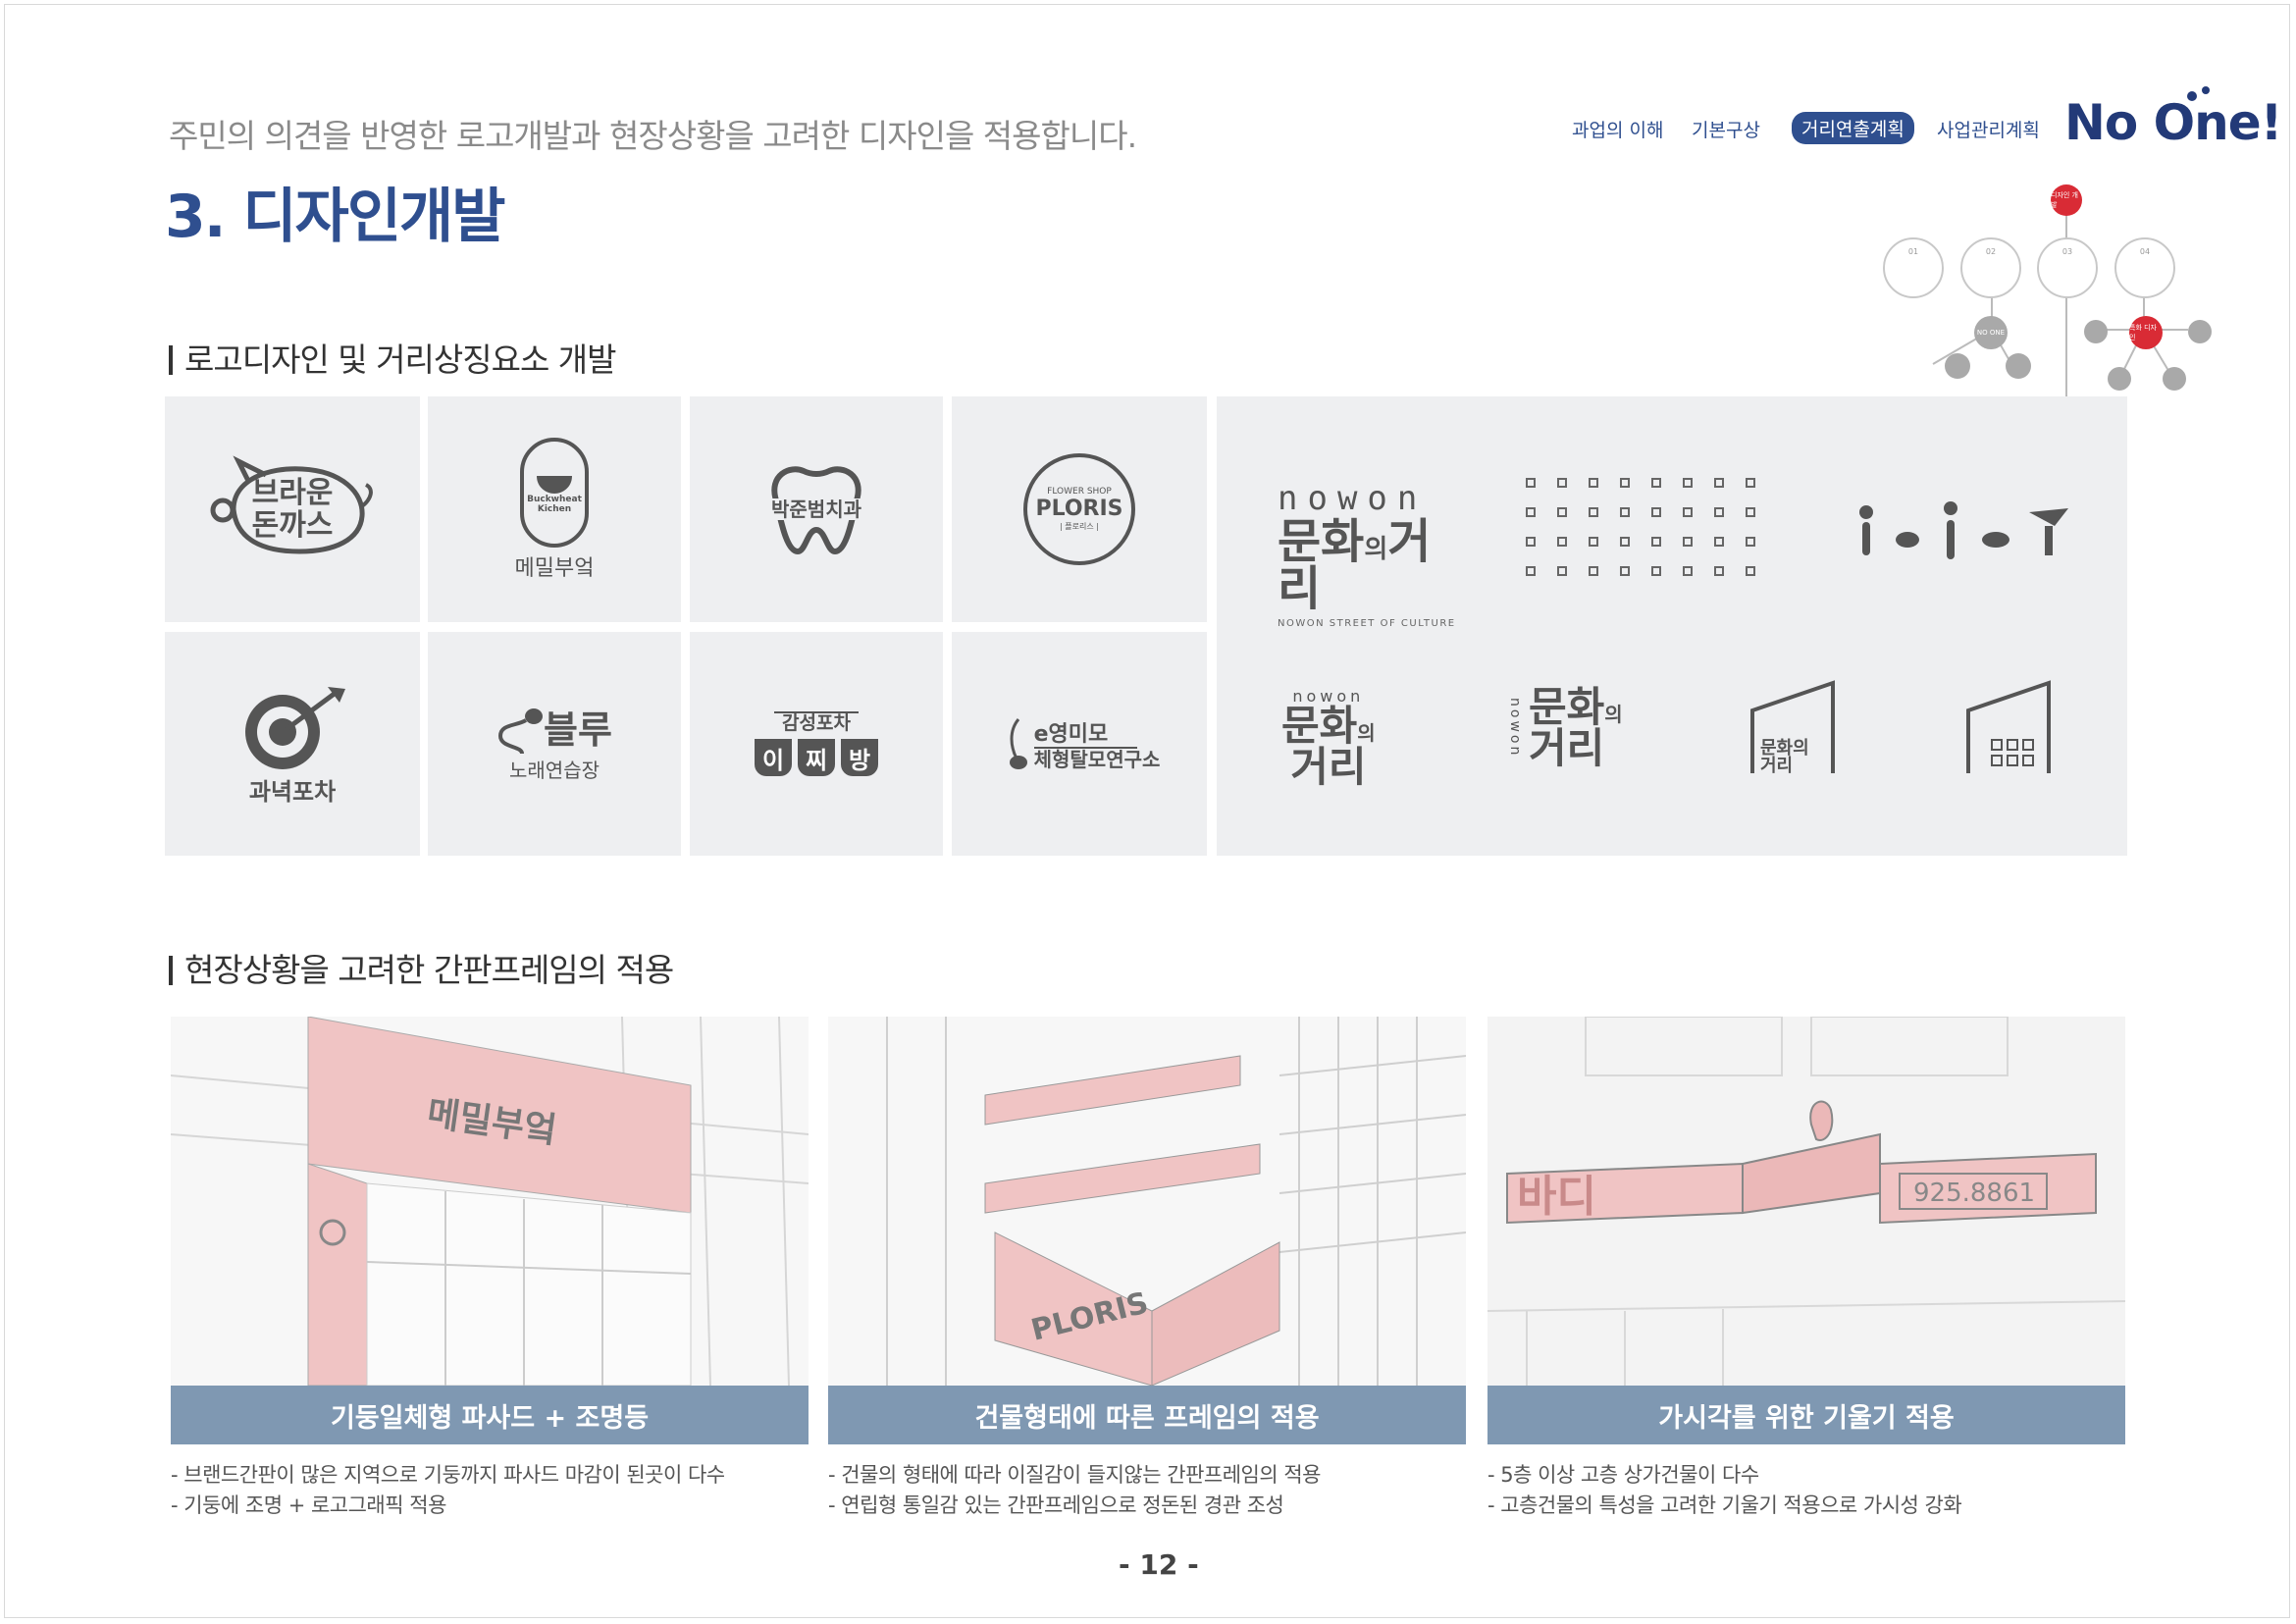 The height and width of the screenshot is (1624, 2296). I want to click on building-outline-icon: 문화의 거리, so click(1792, 728).